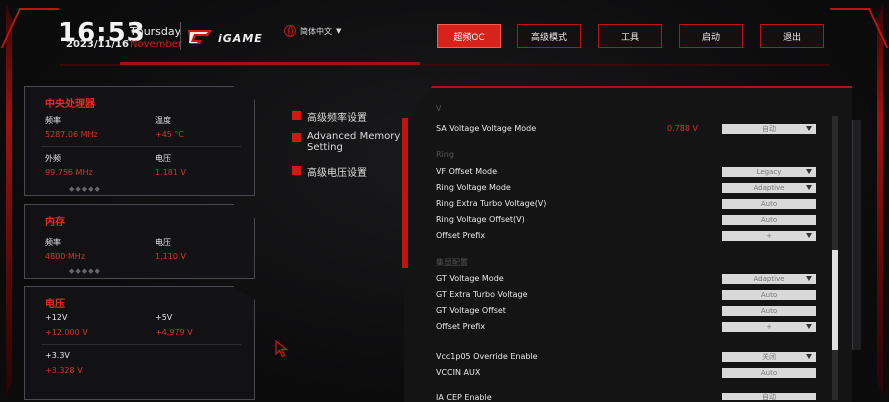 This screenshot has height=402, width=889. What do you see at coordinates (769, 357) in the screenshot?
I see `vcc1p05-override-select: 关闭` at bounding box center [769, 357].